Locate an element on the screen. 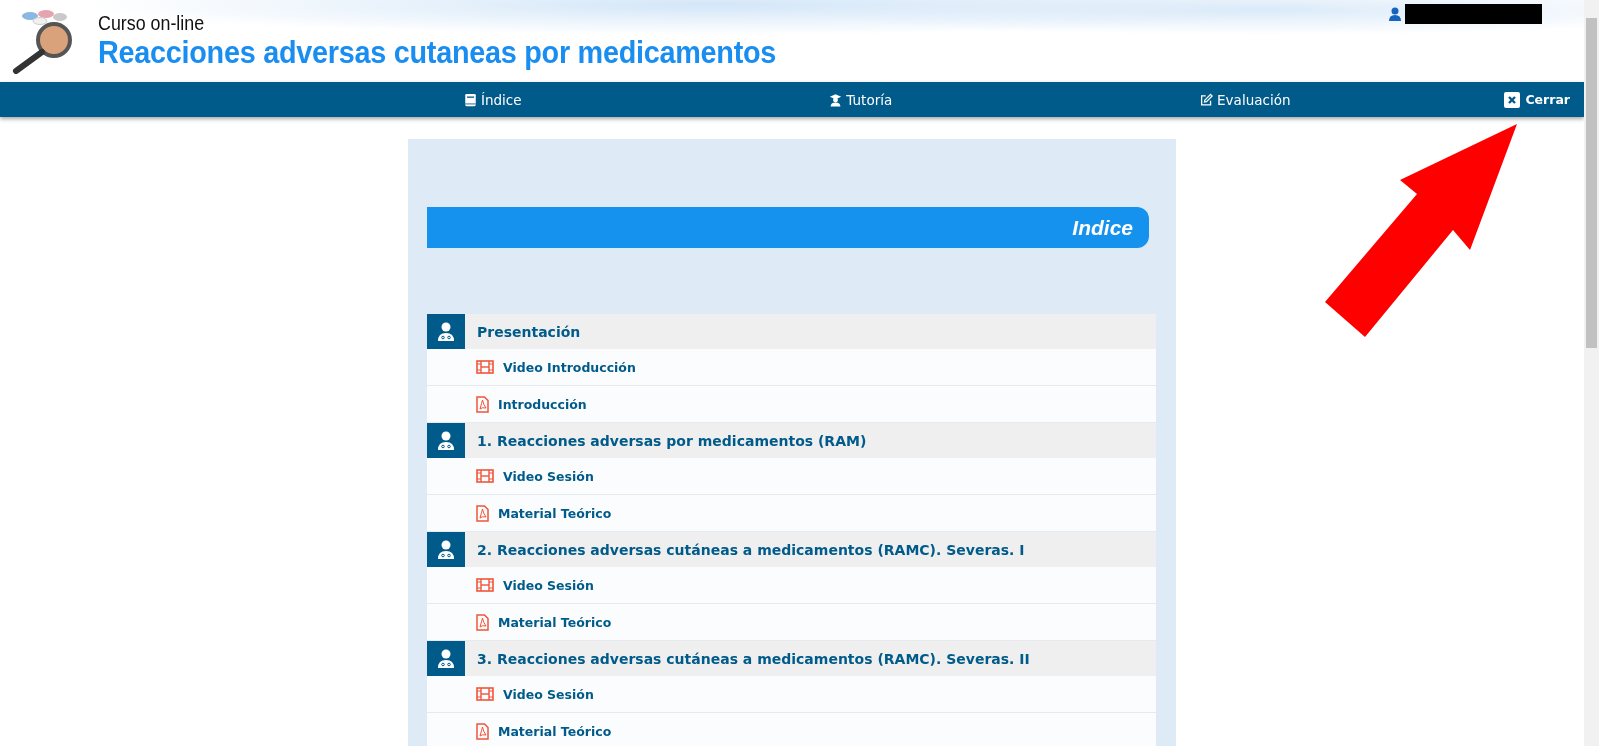 Image resolution: width=1599 pixels, height=746 pixels. edit-icon is located at coordinates (1207, 99).